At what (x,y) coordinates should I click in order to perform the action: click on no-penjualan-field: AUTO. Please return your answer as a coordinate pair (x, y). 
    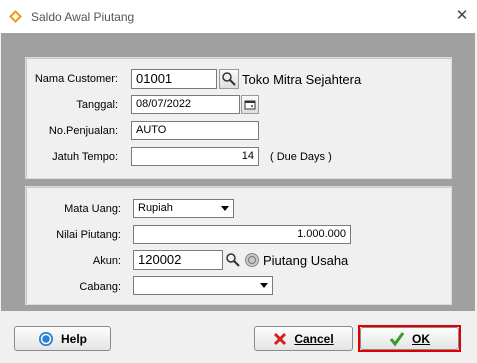
    Looking at the image, I should click on (195, 130).